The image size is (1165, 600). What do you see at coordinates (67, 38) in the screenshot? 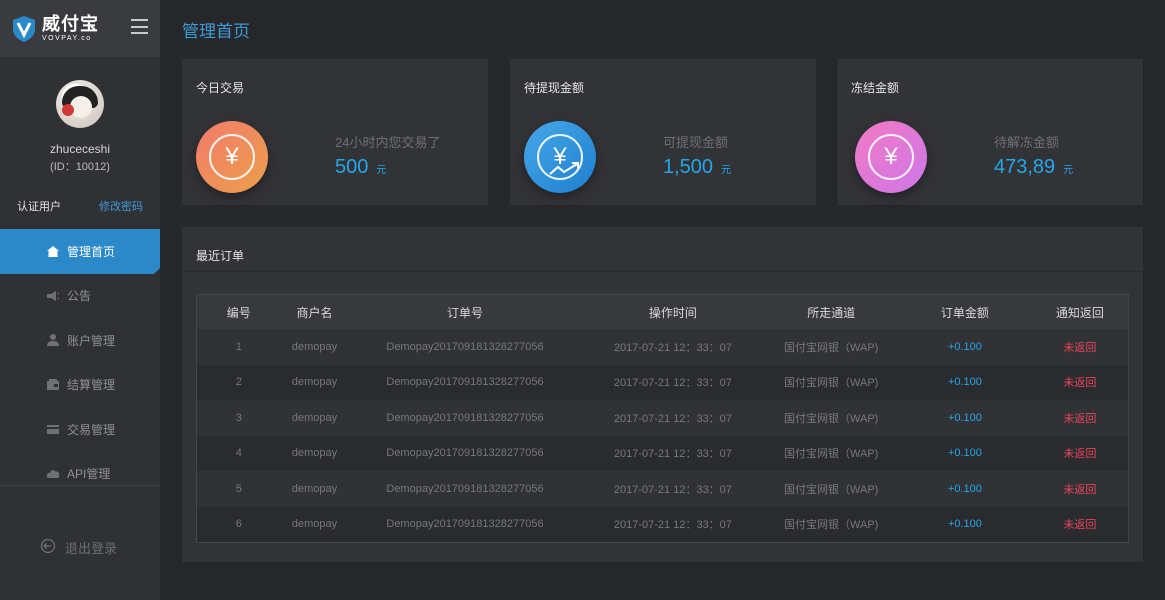
I see `brand-sub: VOVPAY.co` at bounding box center [67, 38].